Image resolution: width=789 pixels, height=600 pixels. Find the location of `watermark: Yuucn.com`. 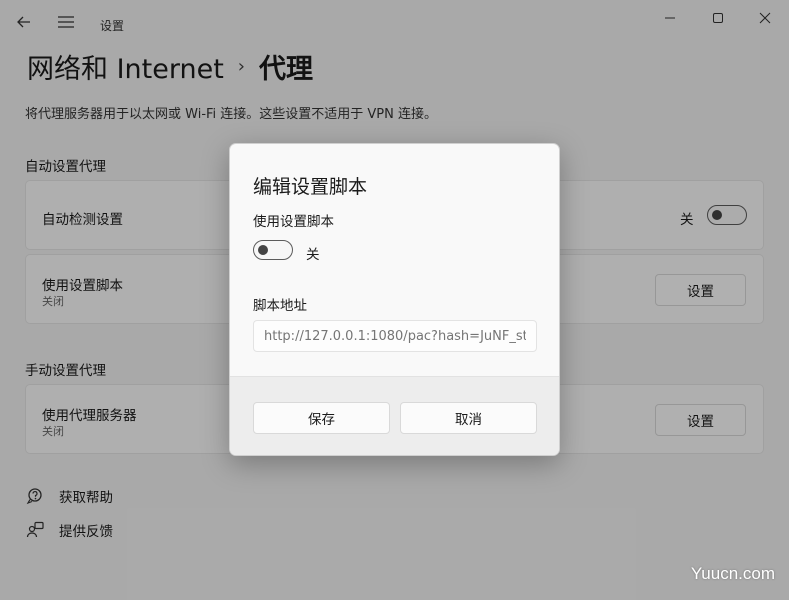

watermark: Yuucn.com is located at coordinates (732, 573).